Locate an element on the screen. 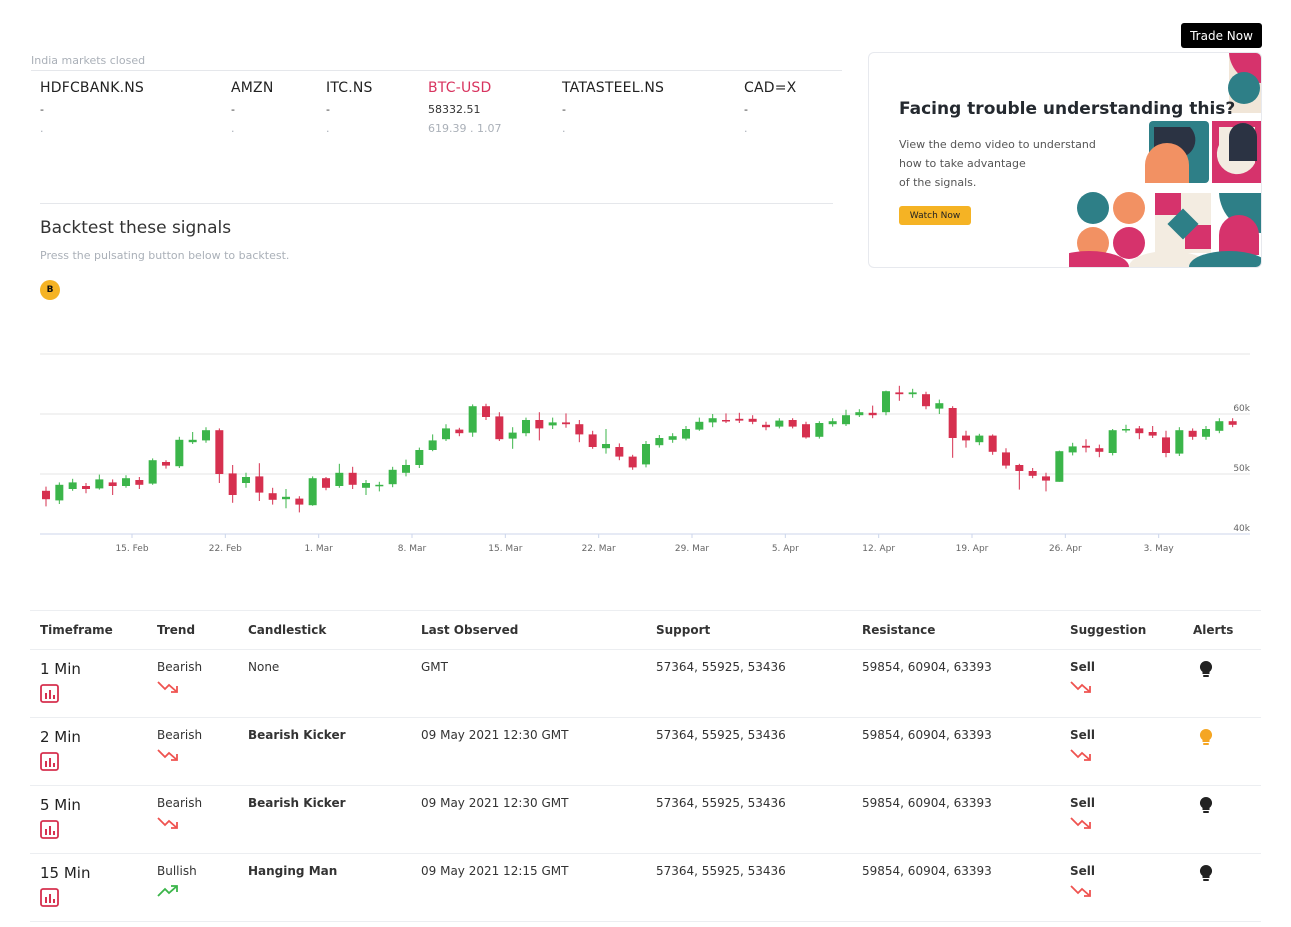  watch-now-button: Watch Now is located at coordinates (935, 215).